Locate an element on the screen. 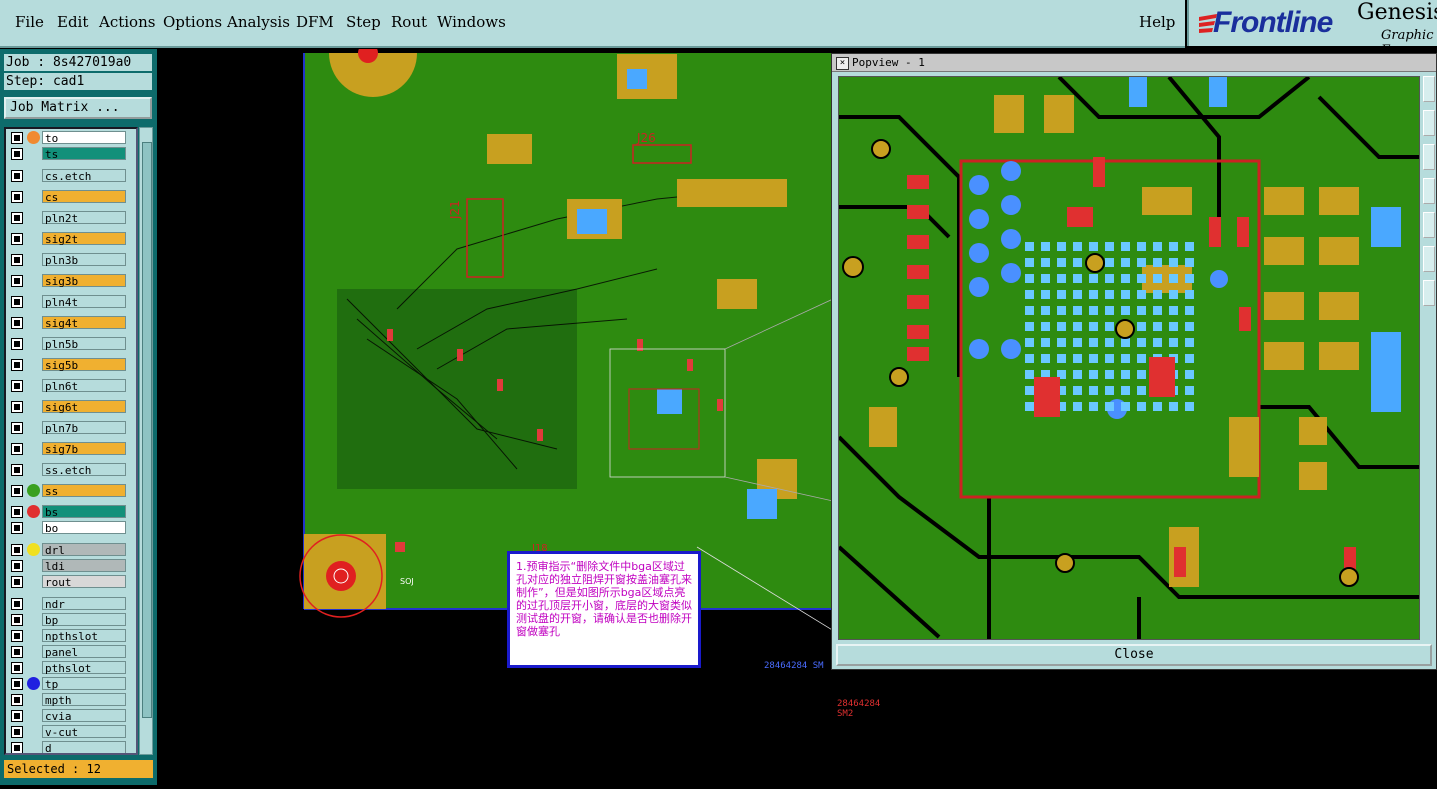 The height and width of the screenshot is (789, 1437). layer-row-cvia: cvia is located at coordinates (68, 716).